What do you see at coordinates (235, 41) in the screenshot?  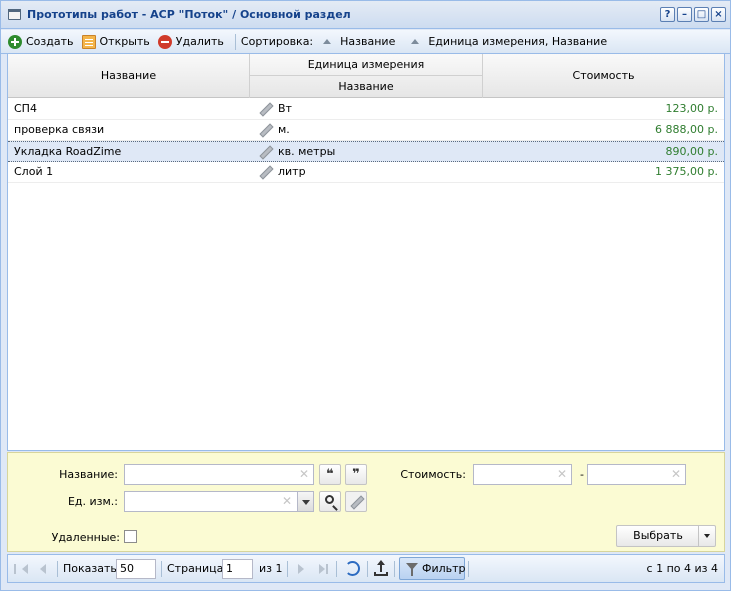 I see `toolbar-separator` at bounding box center [235, 41].